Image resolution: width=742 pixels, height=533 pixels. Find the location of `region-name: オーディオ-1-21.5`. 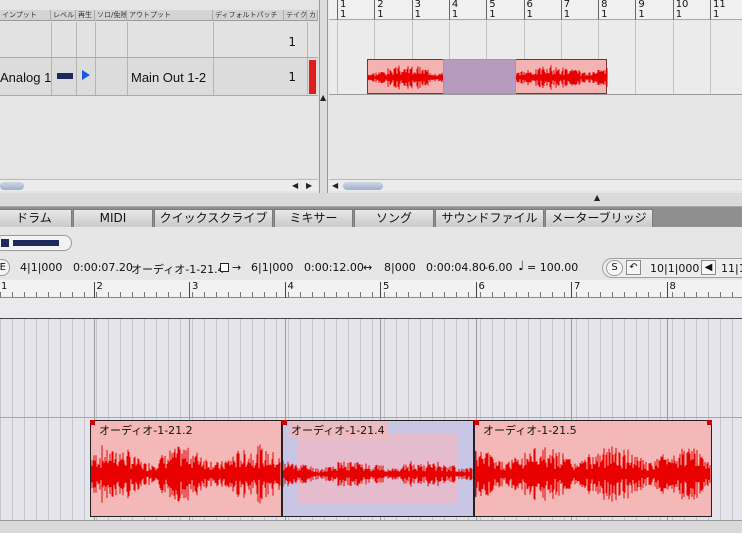

region-name: オーディオ-1-21.5 is located at coordinates (530, 430).